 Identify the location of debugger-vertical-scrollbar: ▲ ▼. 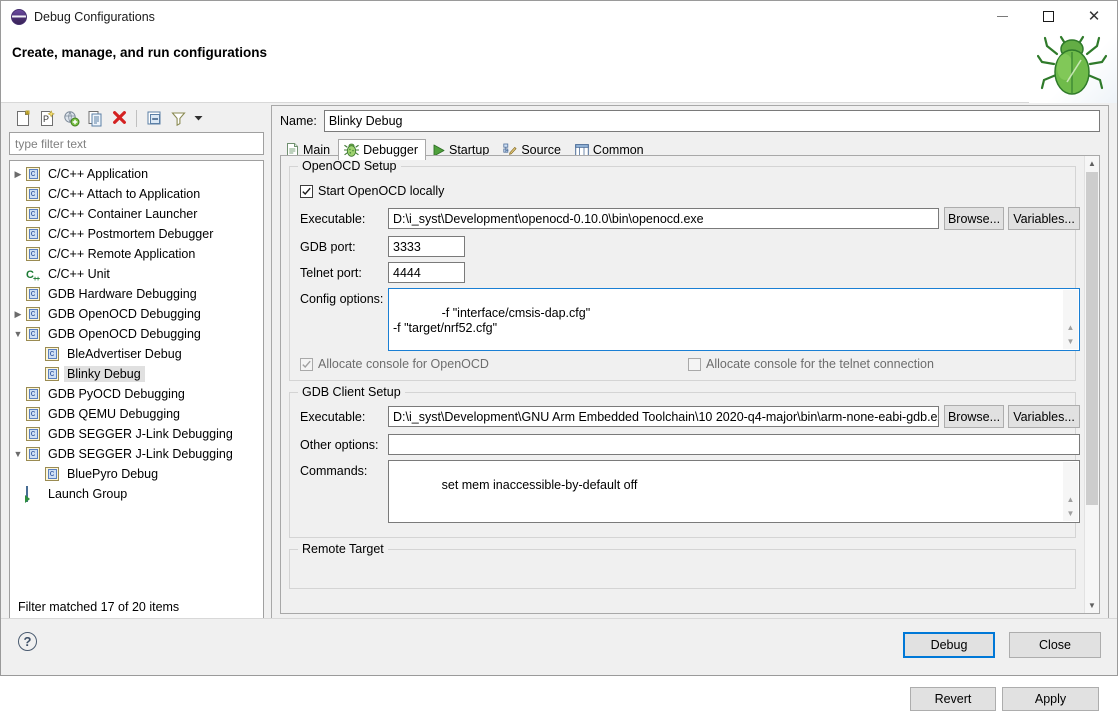
(1091, 384).